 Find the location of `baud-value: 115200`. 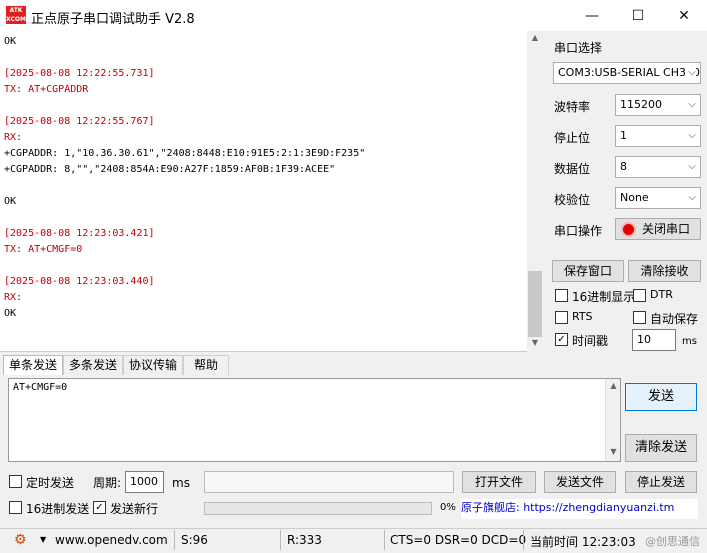

baud-value: 115200 is located at coordinates (641, 104).